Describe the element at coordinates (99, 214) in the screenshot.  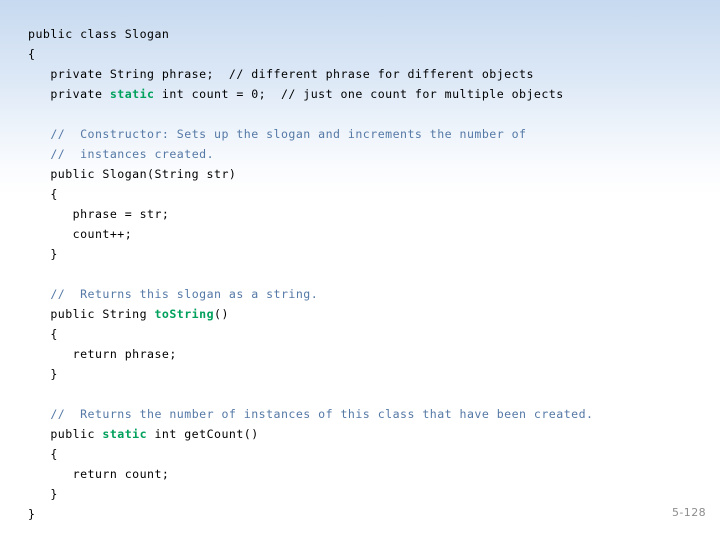
I see `code-token-code: phrase = str;` at that location.